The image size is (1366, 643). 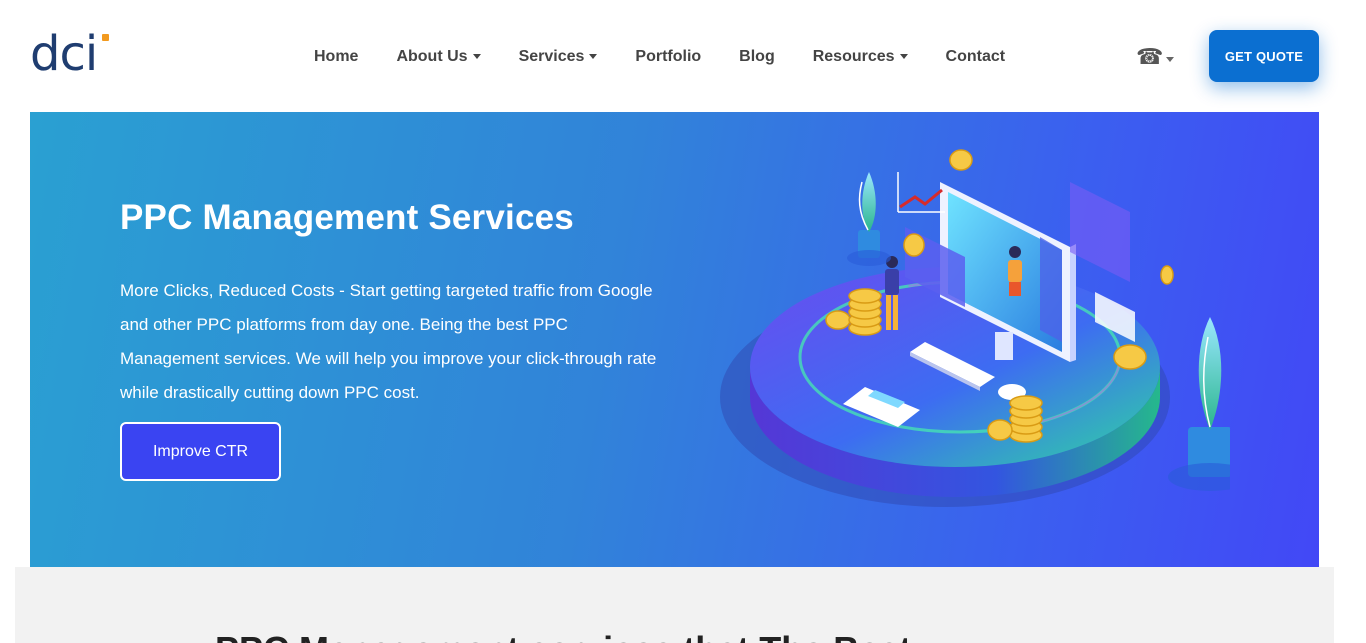 What do you see at coordinates (1264, 56) in the screenshot?
I see `get-quote-button: GET QUOTE` at bounding box center [1264, 56].